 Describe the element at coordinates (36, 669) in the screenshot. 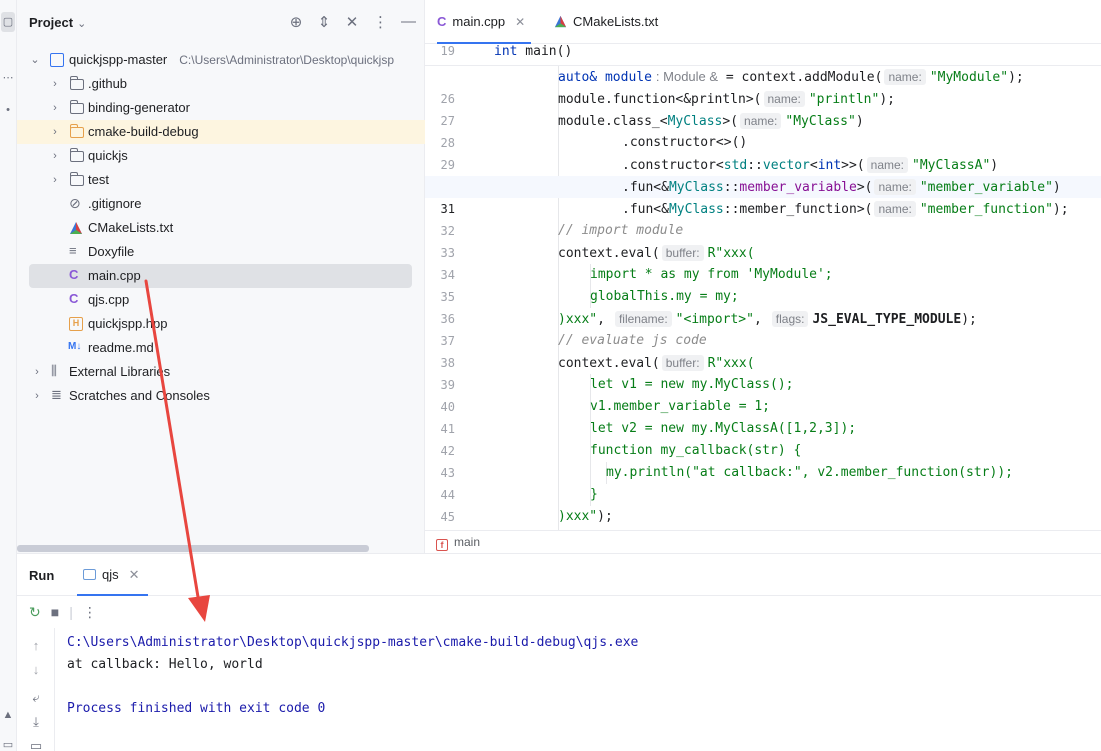

I see `scroll-down-icon: ↓` at that location.